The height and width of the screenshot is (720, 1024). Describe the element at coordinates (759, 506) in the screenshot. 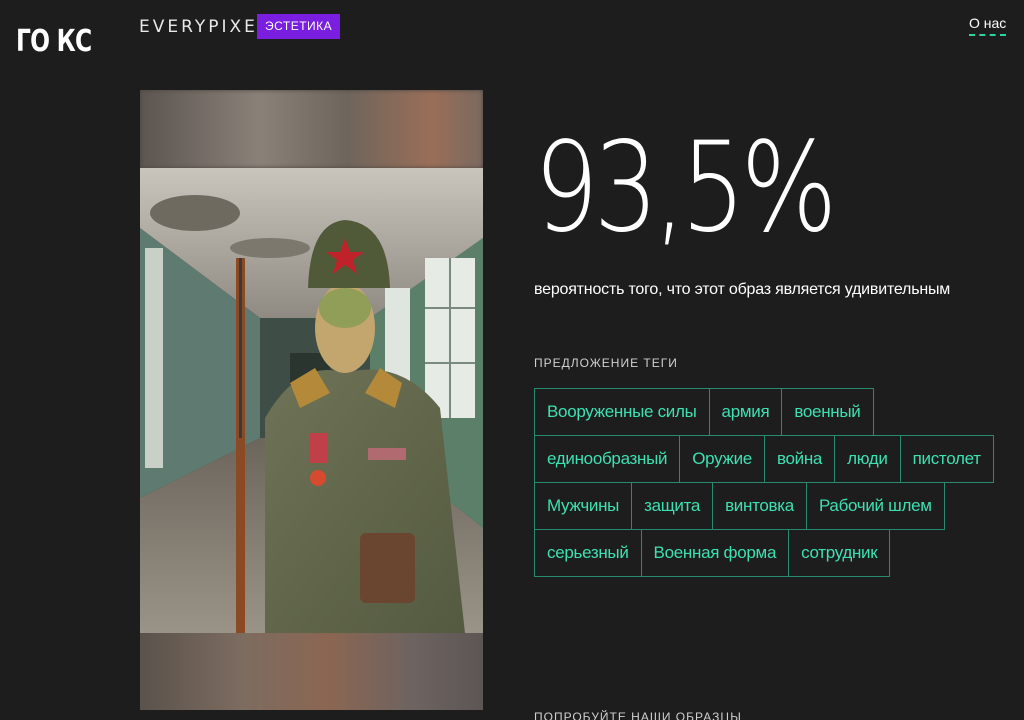

I see `tag-item: винтовка` at that location.